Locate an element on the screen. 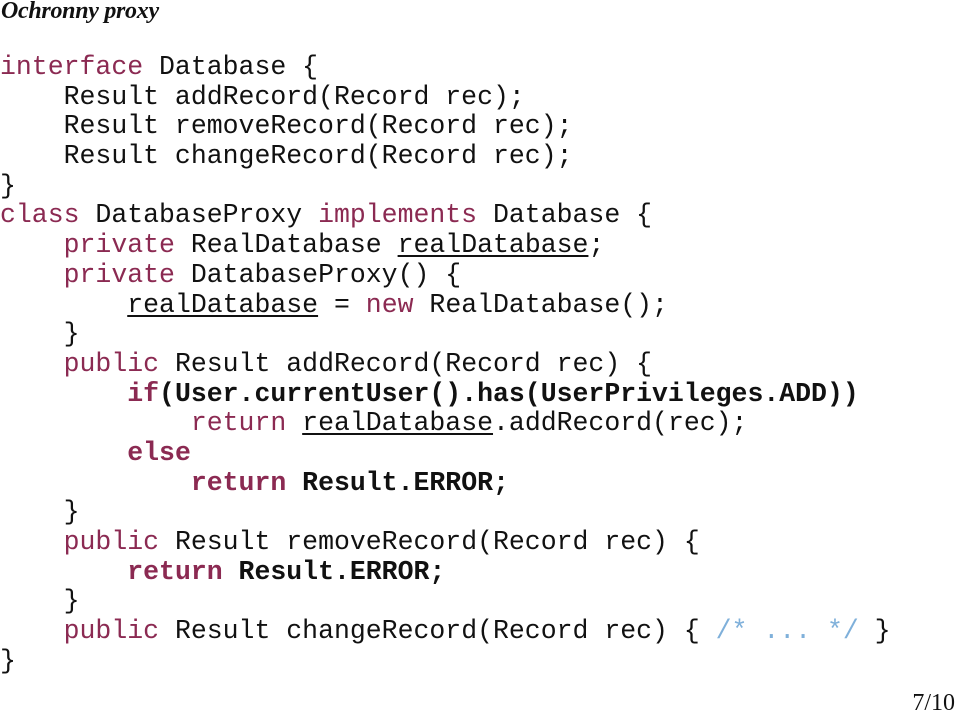 This screenshot has width=959, height=717. code-line-4: Result changeRecord(Record rec); is located at coordinates (286, 156).